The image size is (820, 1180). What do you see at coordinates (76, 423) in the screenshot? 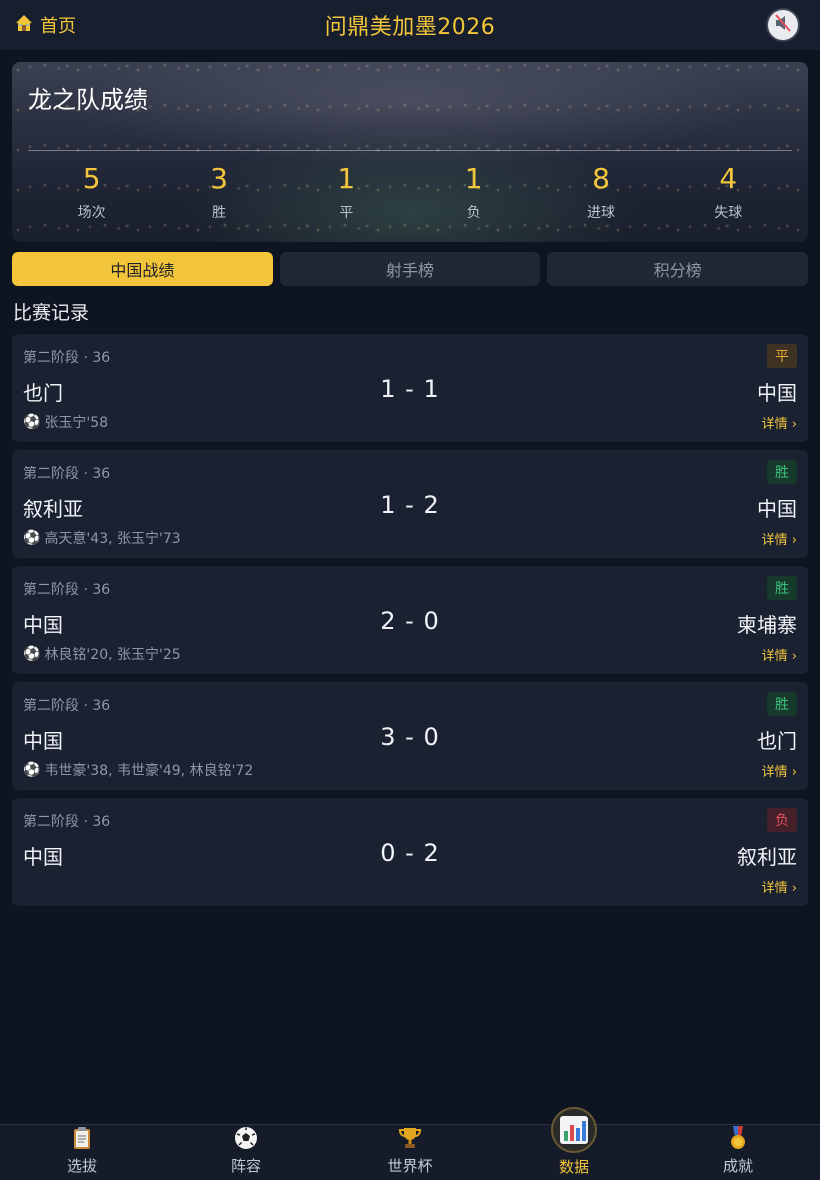
I see `scorers-text: 张玉宁'58` at bounding box center [76, 423].